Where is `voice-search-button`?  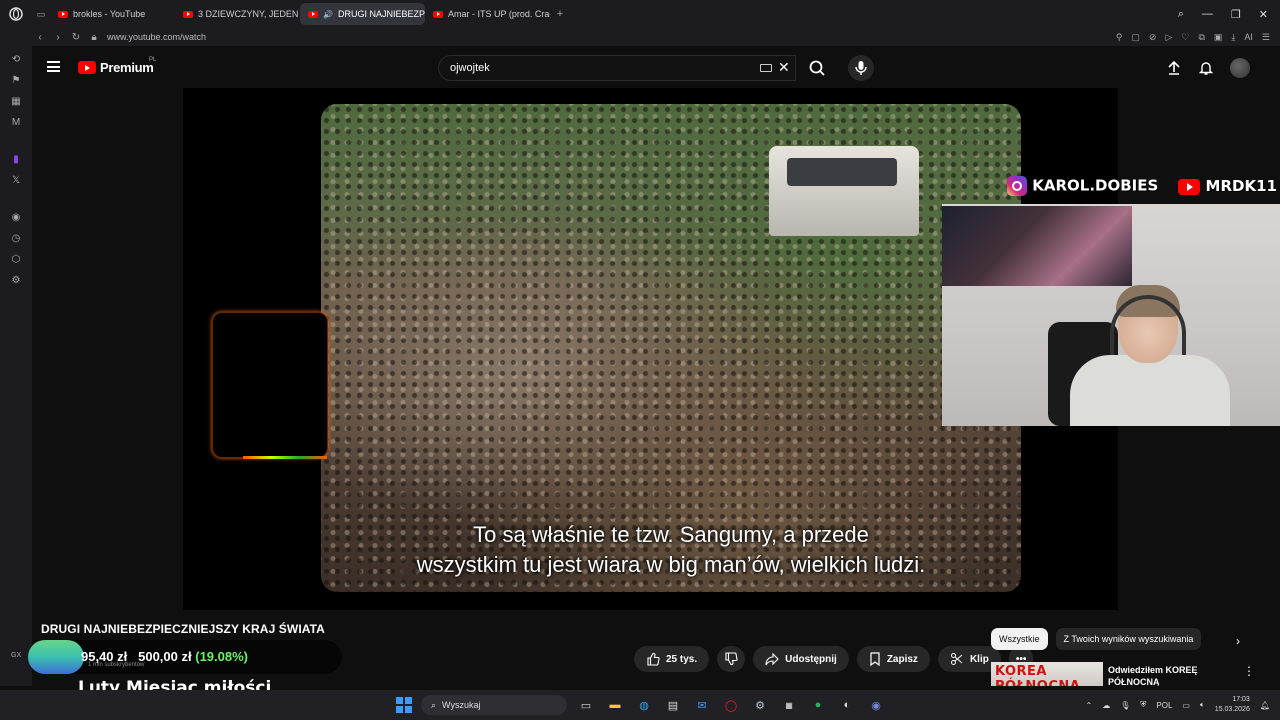
voice-search-button is located at coordinates (861, 68).